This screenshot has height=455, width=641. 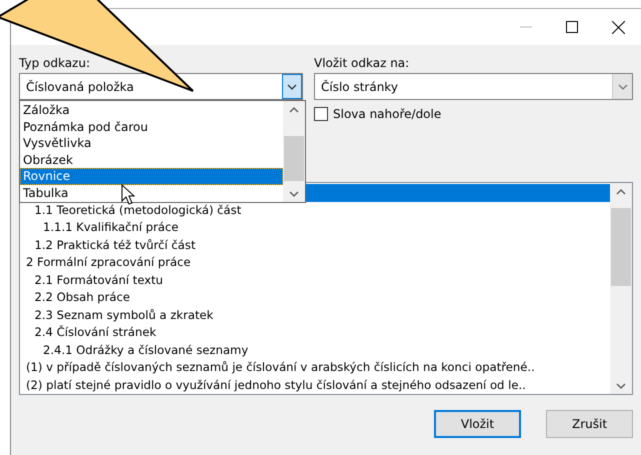 I want to click on dropdown-button, so click(x=292, y=86).